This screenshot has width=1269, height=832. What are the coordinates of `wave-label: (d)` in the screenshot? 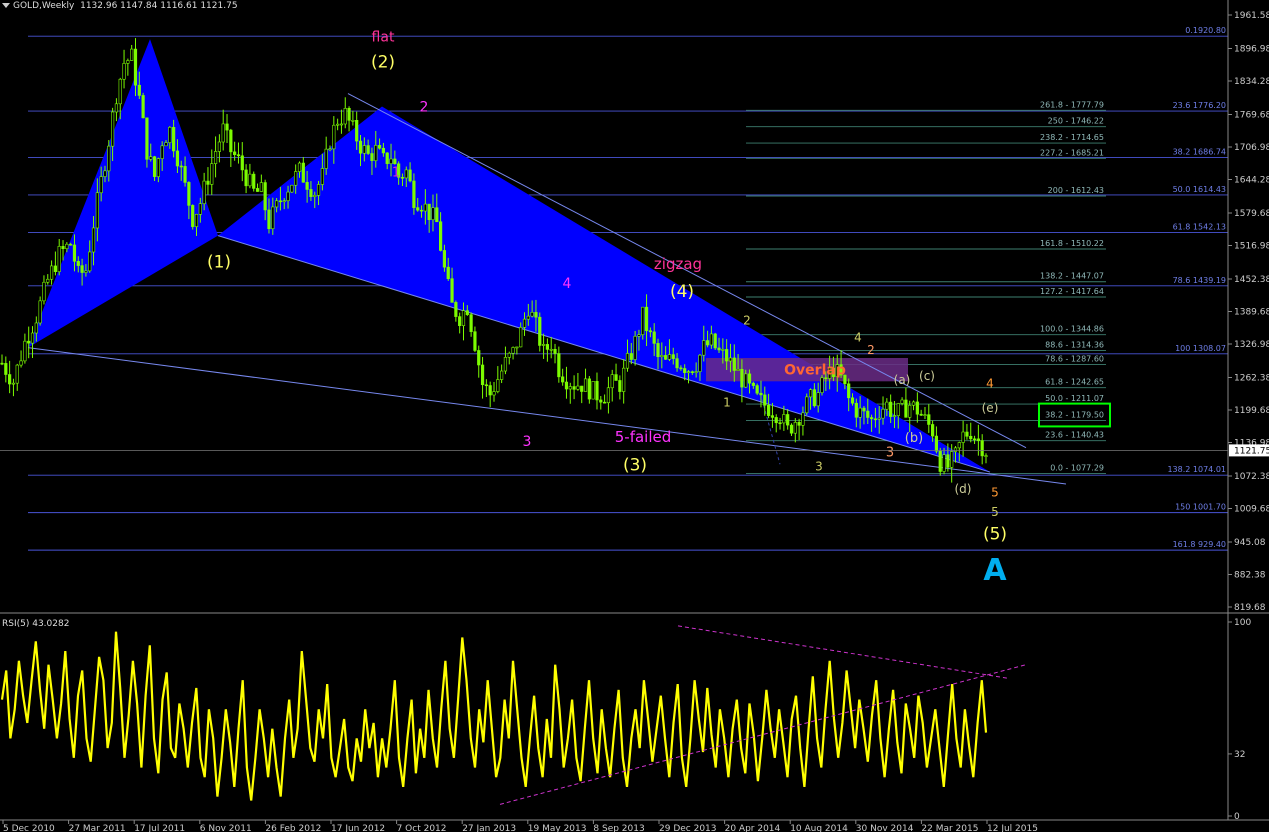 It's located at (963, 489).